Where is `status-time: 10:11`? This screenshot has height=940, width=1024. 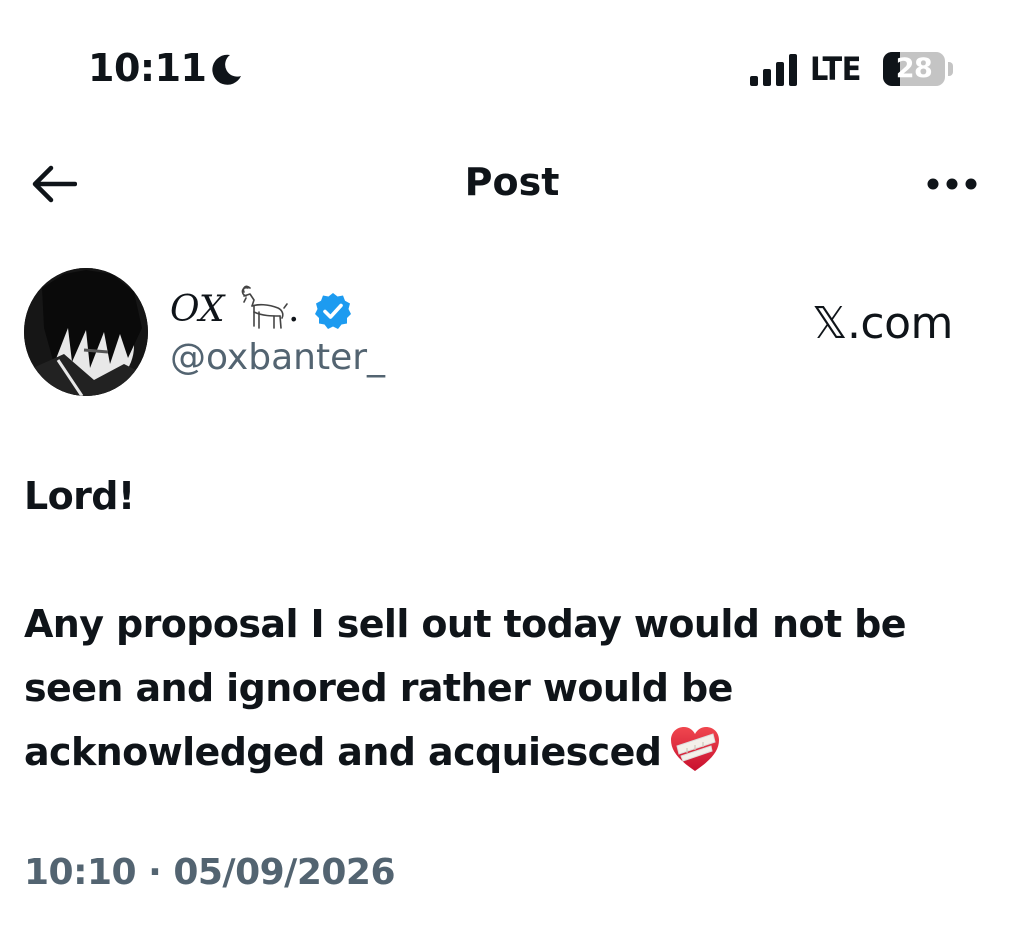
status-time: 10:11 is located at coordinates (147, 68).